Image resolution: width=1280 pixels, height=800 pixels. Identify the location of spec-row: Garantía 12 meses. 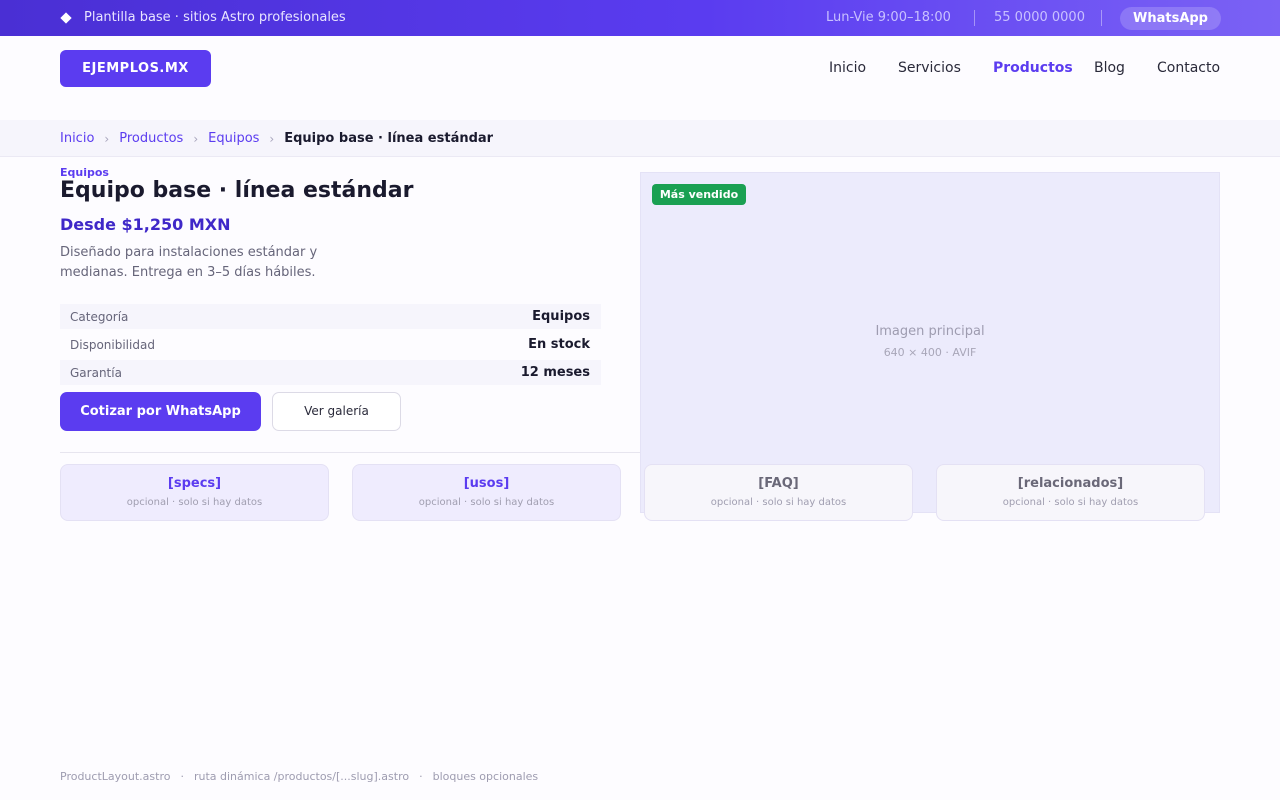
(330, 372).